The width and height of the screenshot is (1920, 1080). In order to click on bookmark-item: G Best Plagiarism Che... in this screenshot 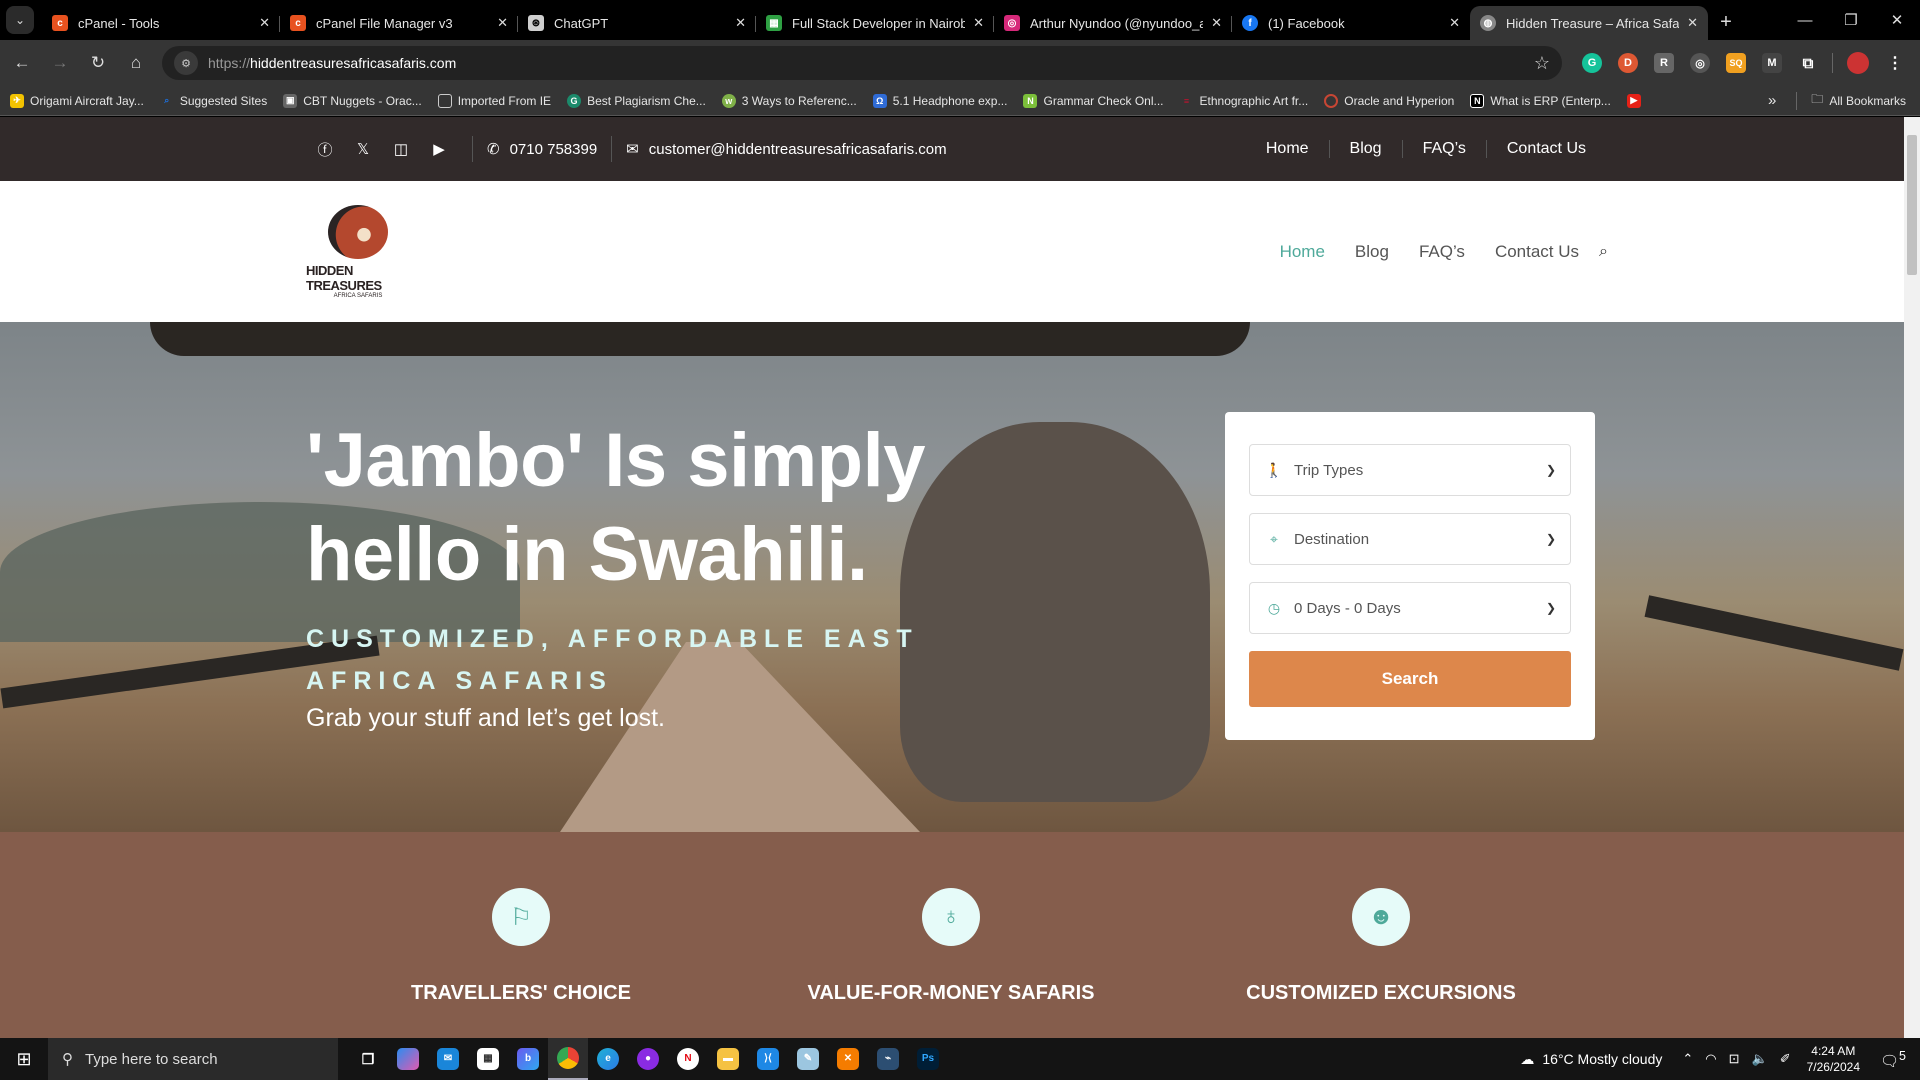, I will do `click(636, 100)`.